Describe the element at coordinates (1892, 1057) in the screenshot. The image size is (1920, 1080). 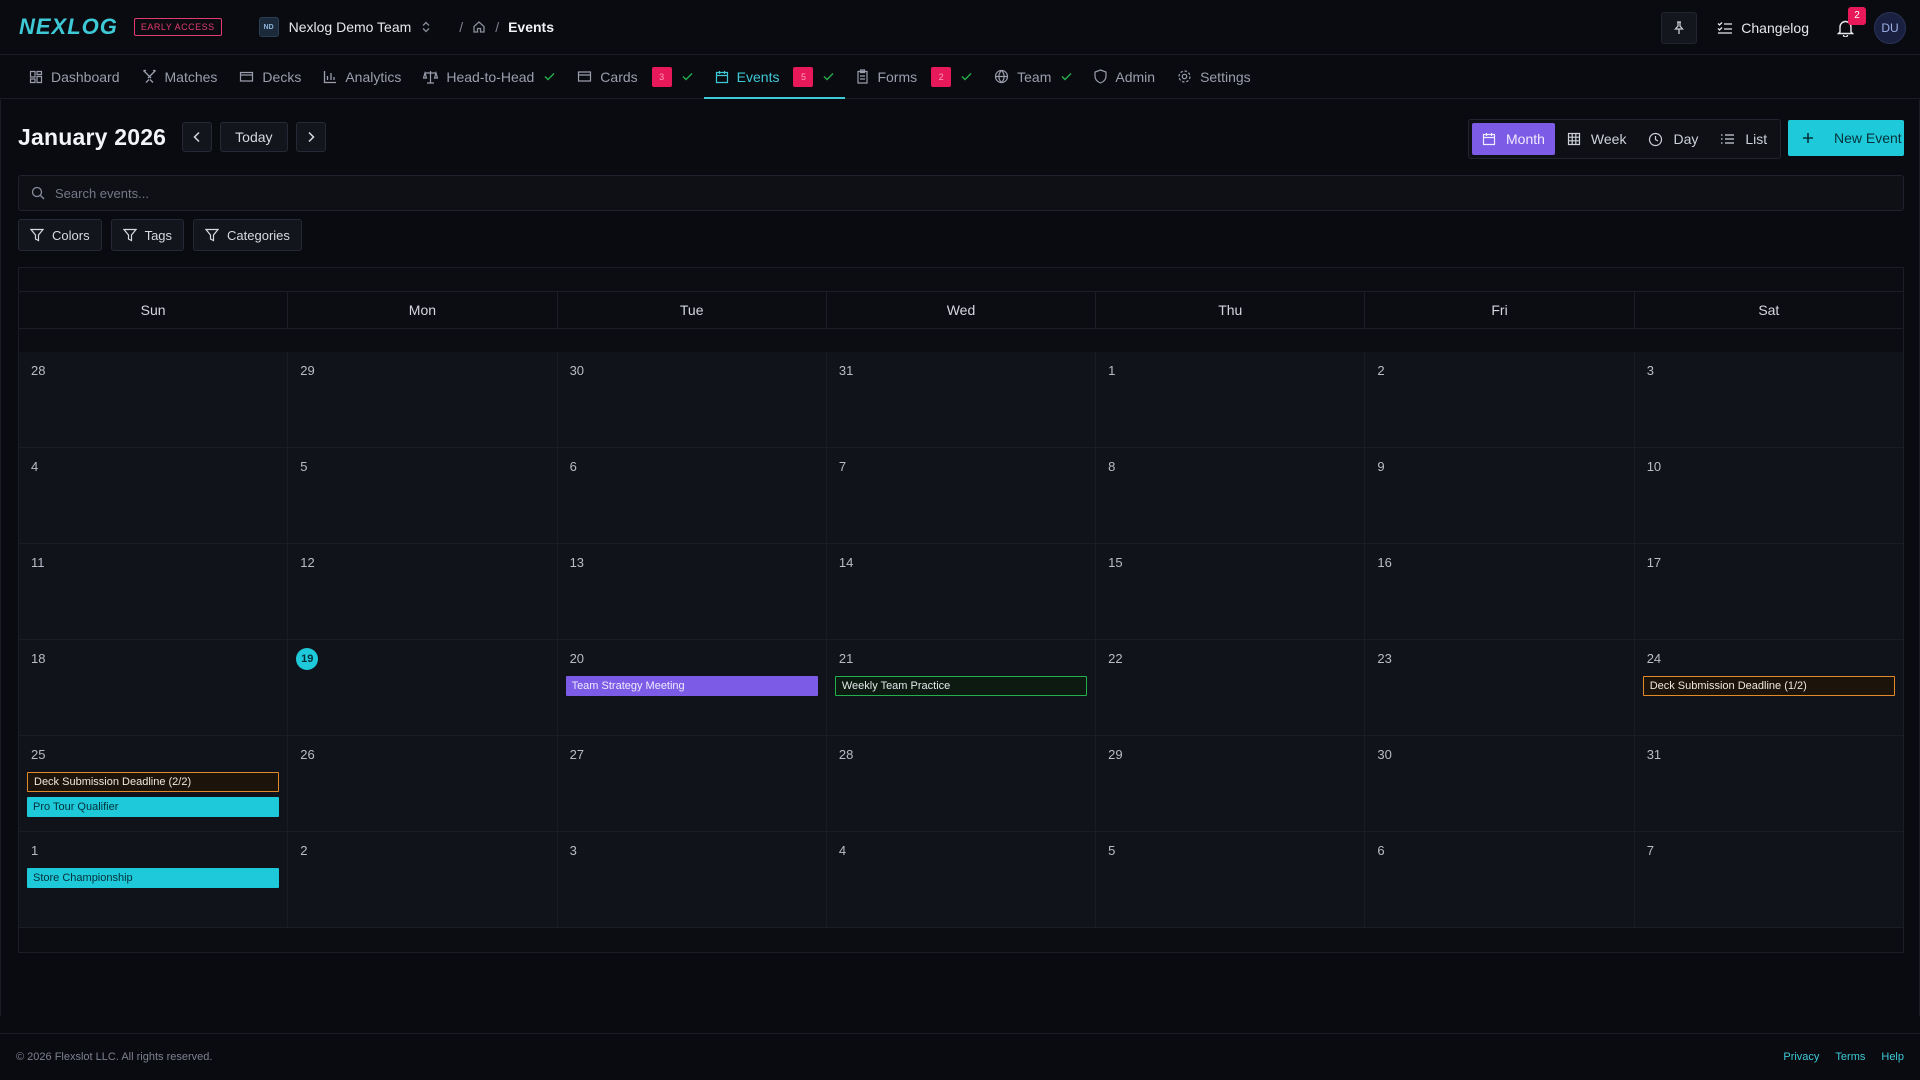
I see `help-link: Help` at that location.